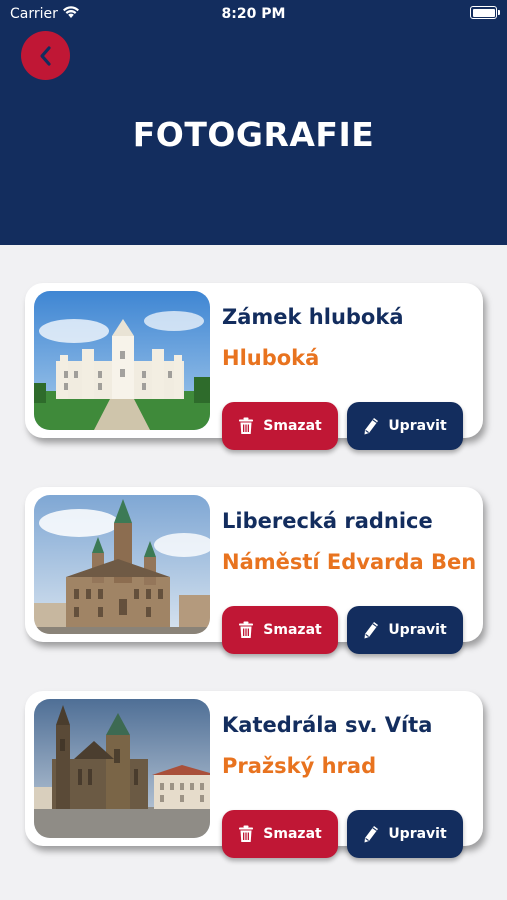  Describe the element at coordinates (327, 521) in the screenshot. I see `card-title: Liberecká radnice` at that location.